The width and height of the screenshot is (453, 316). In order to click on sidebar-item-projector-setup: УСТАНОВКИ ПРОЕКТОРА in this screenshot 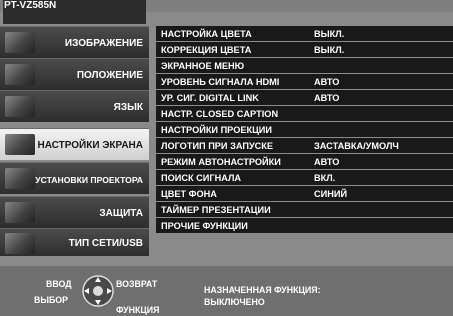, I will do `click(74, 178)`.